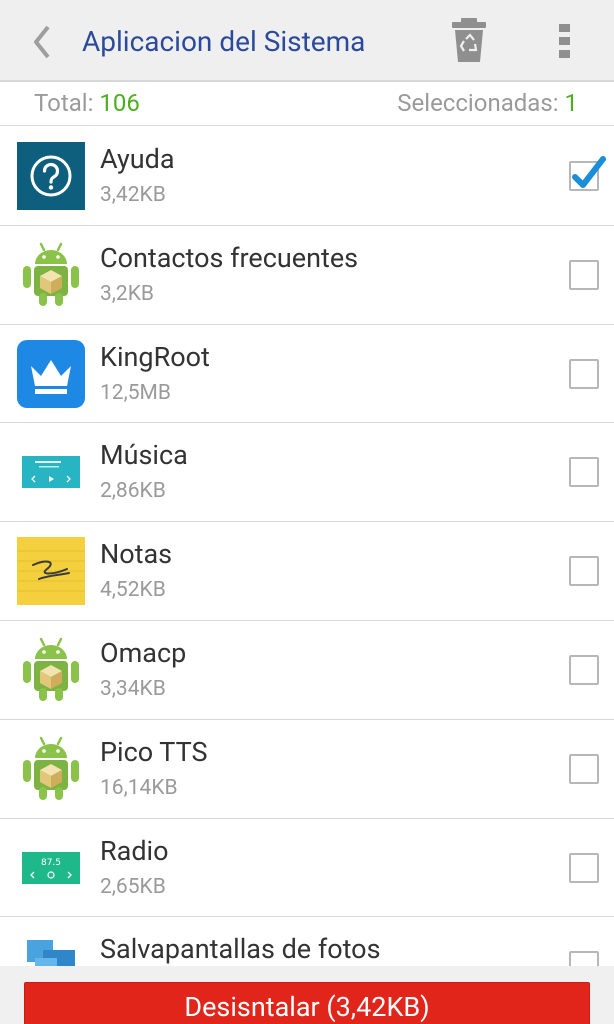 This screenshot has width=614, height=1024. Describe the element at coordinates (307, 670) in the screenshot. I see `list-item: Omacp 3,34KB` at that location.